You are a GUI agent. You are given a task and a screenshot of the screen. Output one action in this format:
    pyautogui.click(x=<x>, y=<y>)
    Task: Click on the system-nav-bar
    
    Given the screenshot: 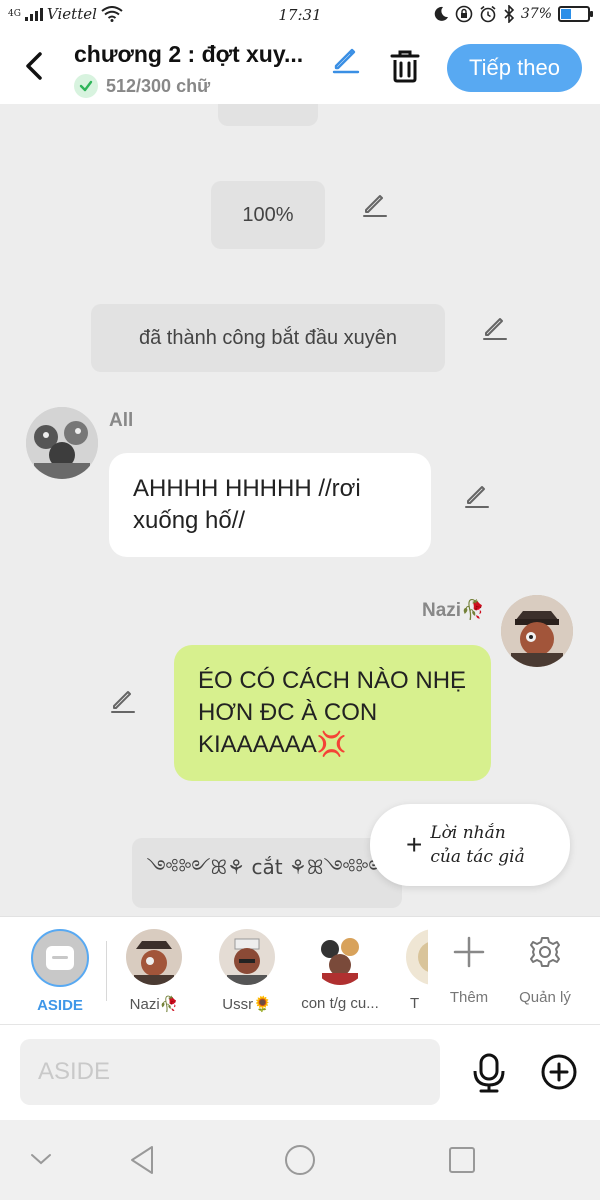 What is the action you would take?
    pyautogui.click(x=300, y=1160)
    